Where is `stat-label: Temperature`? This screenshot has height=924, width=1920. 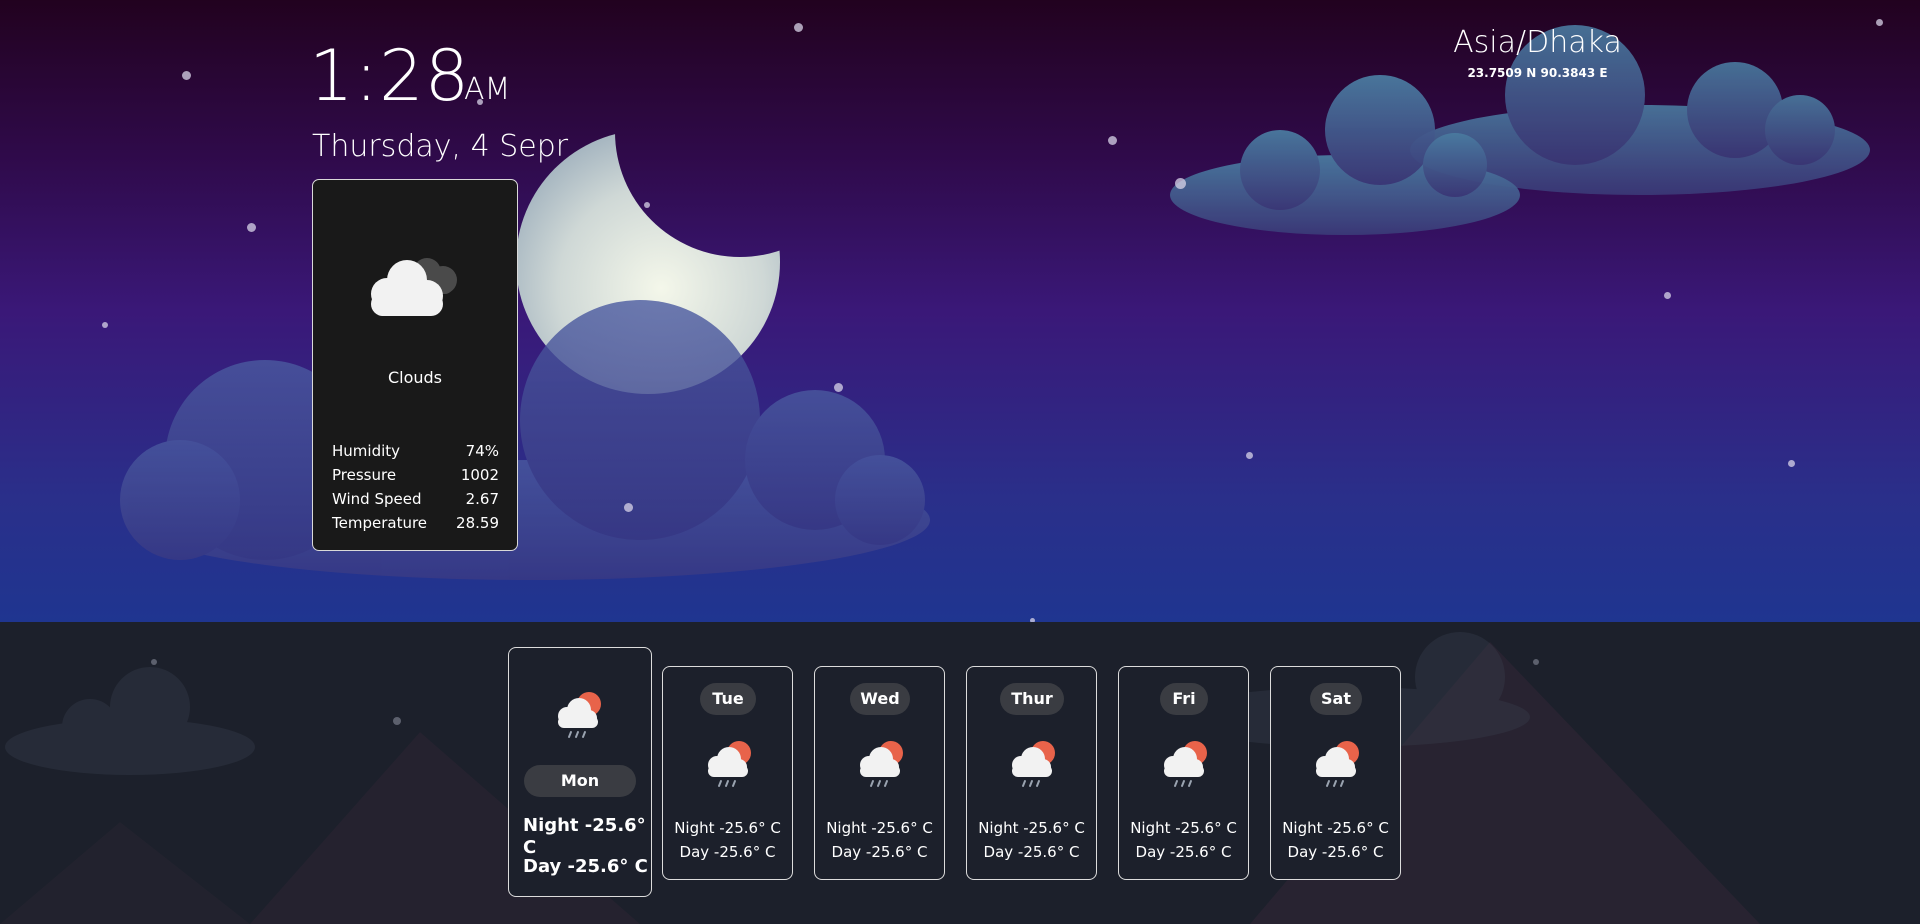
stat-label: Temperature is located at coordinates (380, 523).